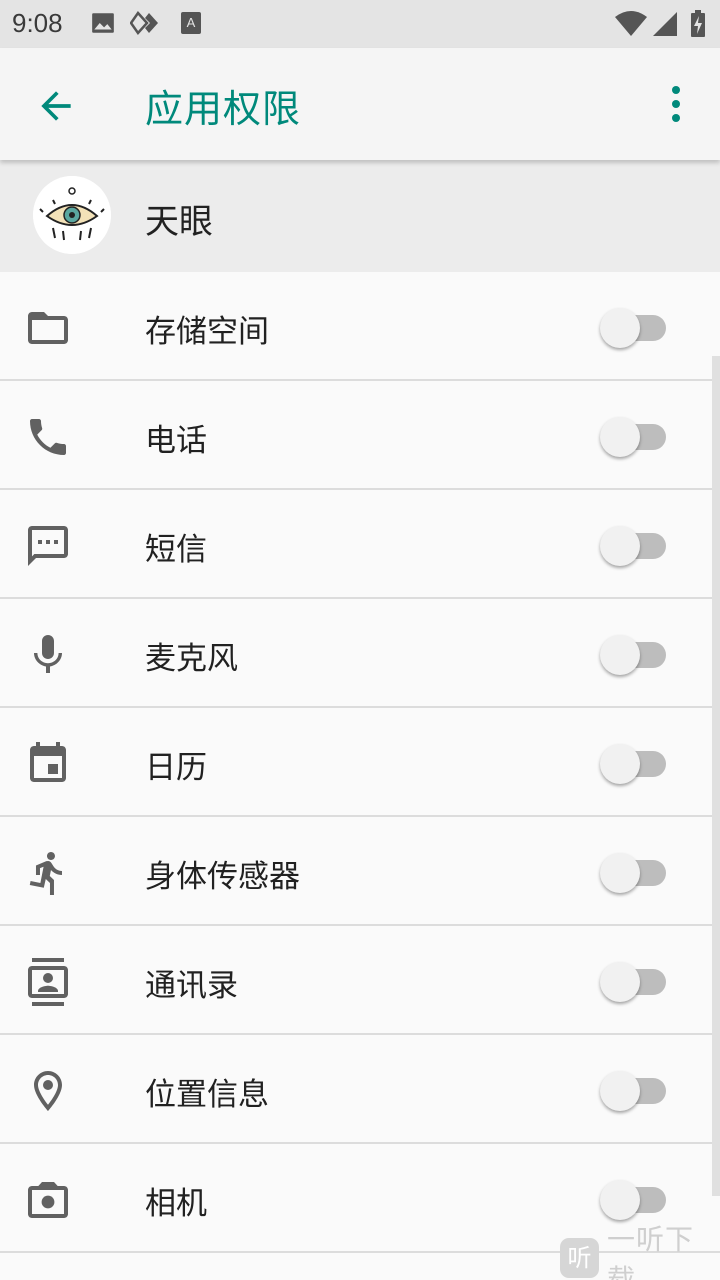 The height and width of the screenshot is (1280, 720). Describe the element at coordinates (222, 877) in the screenshot. I see `permission-label: 身体传感器` at that location.